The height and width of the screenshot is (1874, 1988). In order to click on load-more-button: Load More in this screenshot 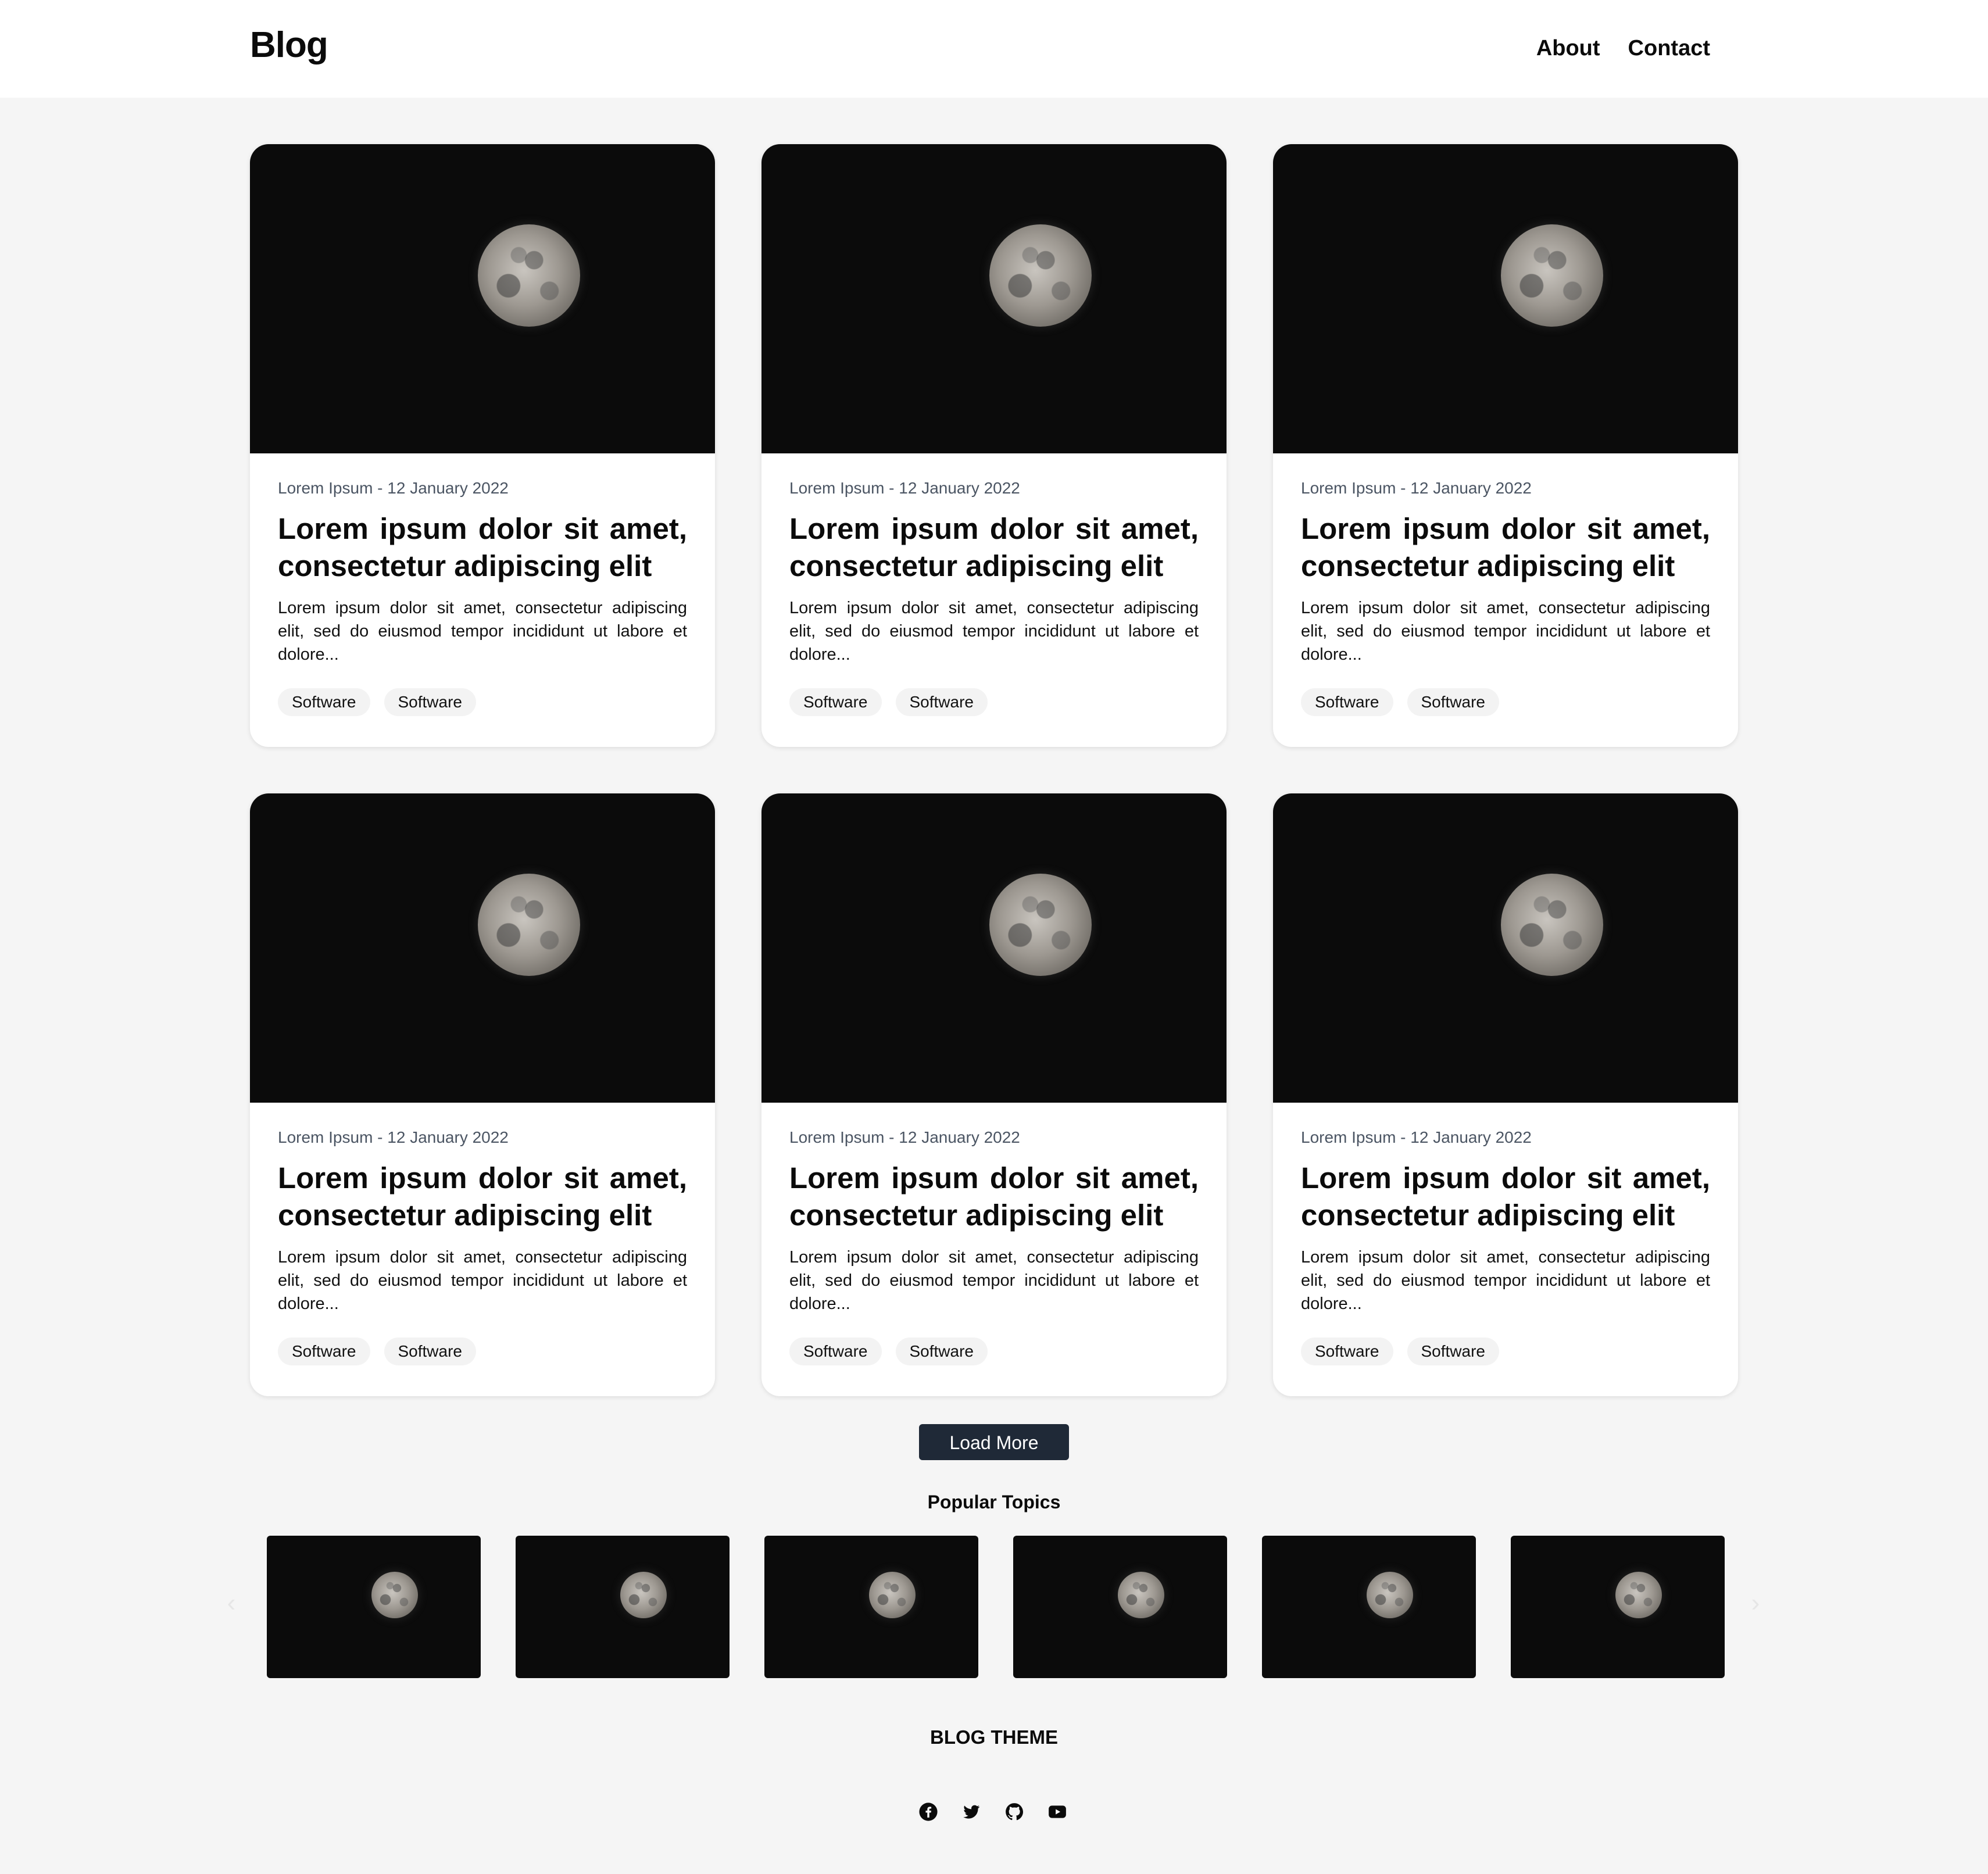, I will do `click(994, 1442)`.